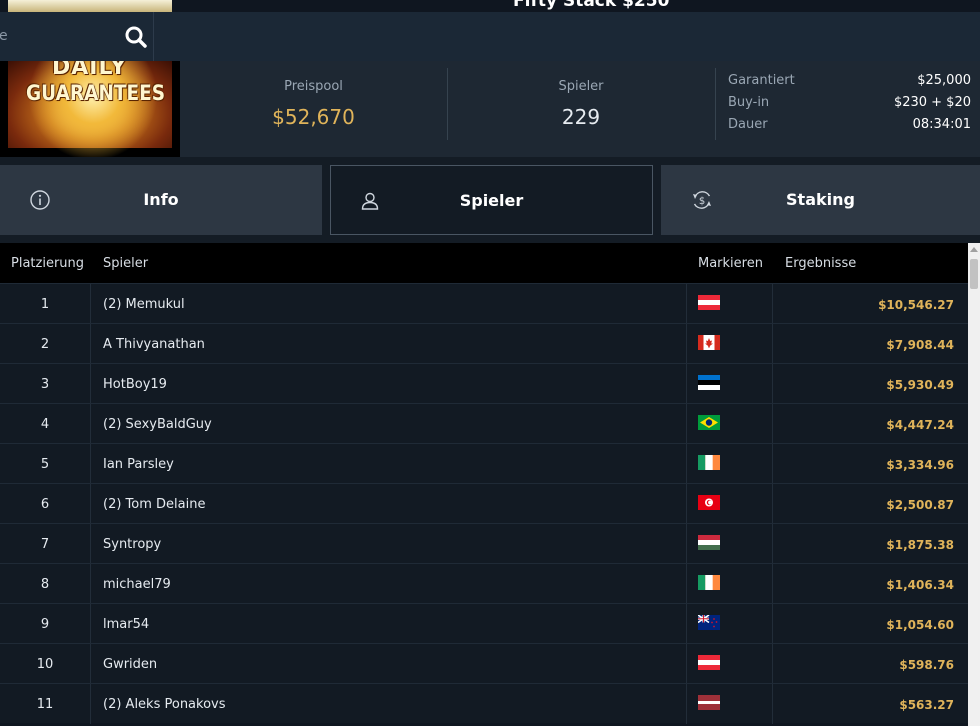  Describe the element at coordinates (484, 503) in the screenshot. I see `table-row: 6 (2) Tom Delaine $2,500.87` at that location.